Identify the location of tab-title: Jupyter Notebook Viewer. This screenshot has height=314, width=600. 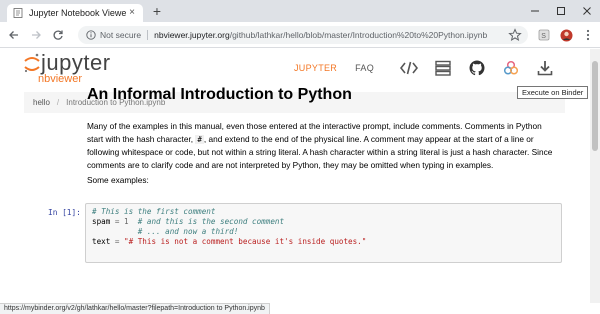
(78, 13).